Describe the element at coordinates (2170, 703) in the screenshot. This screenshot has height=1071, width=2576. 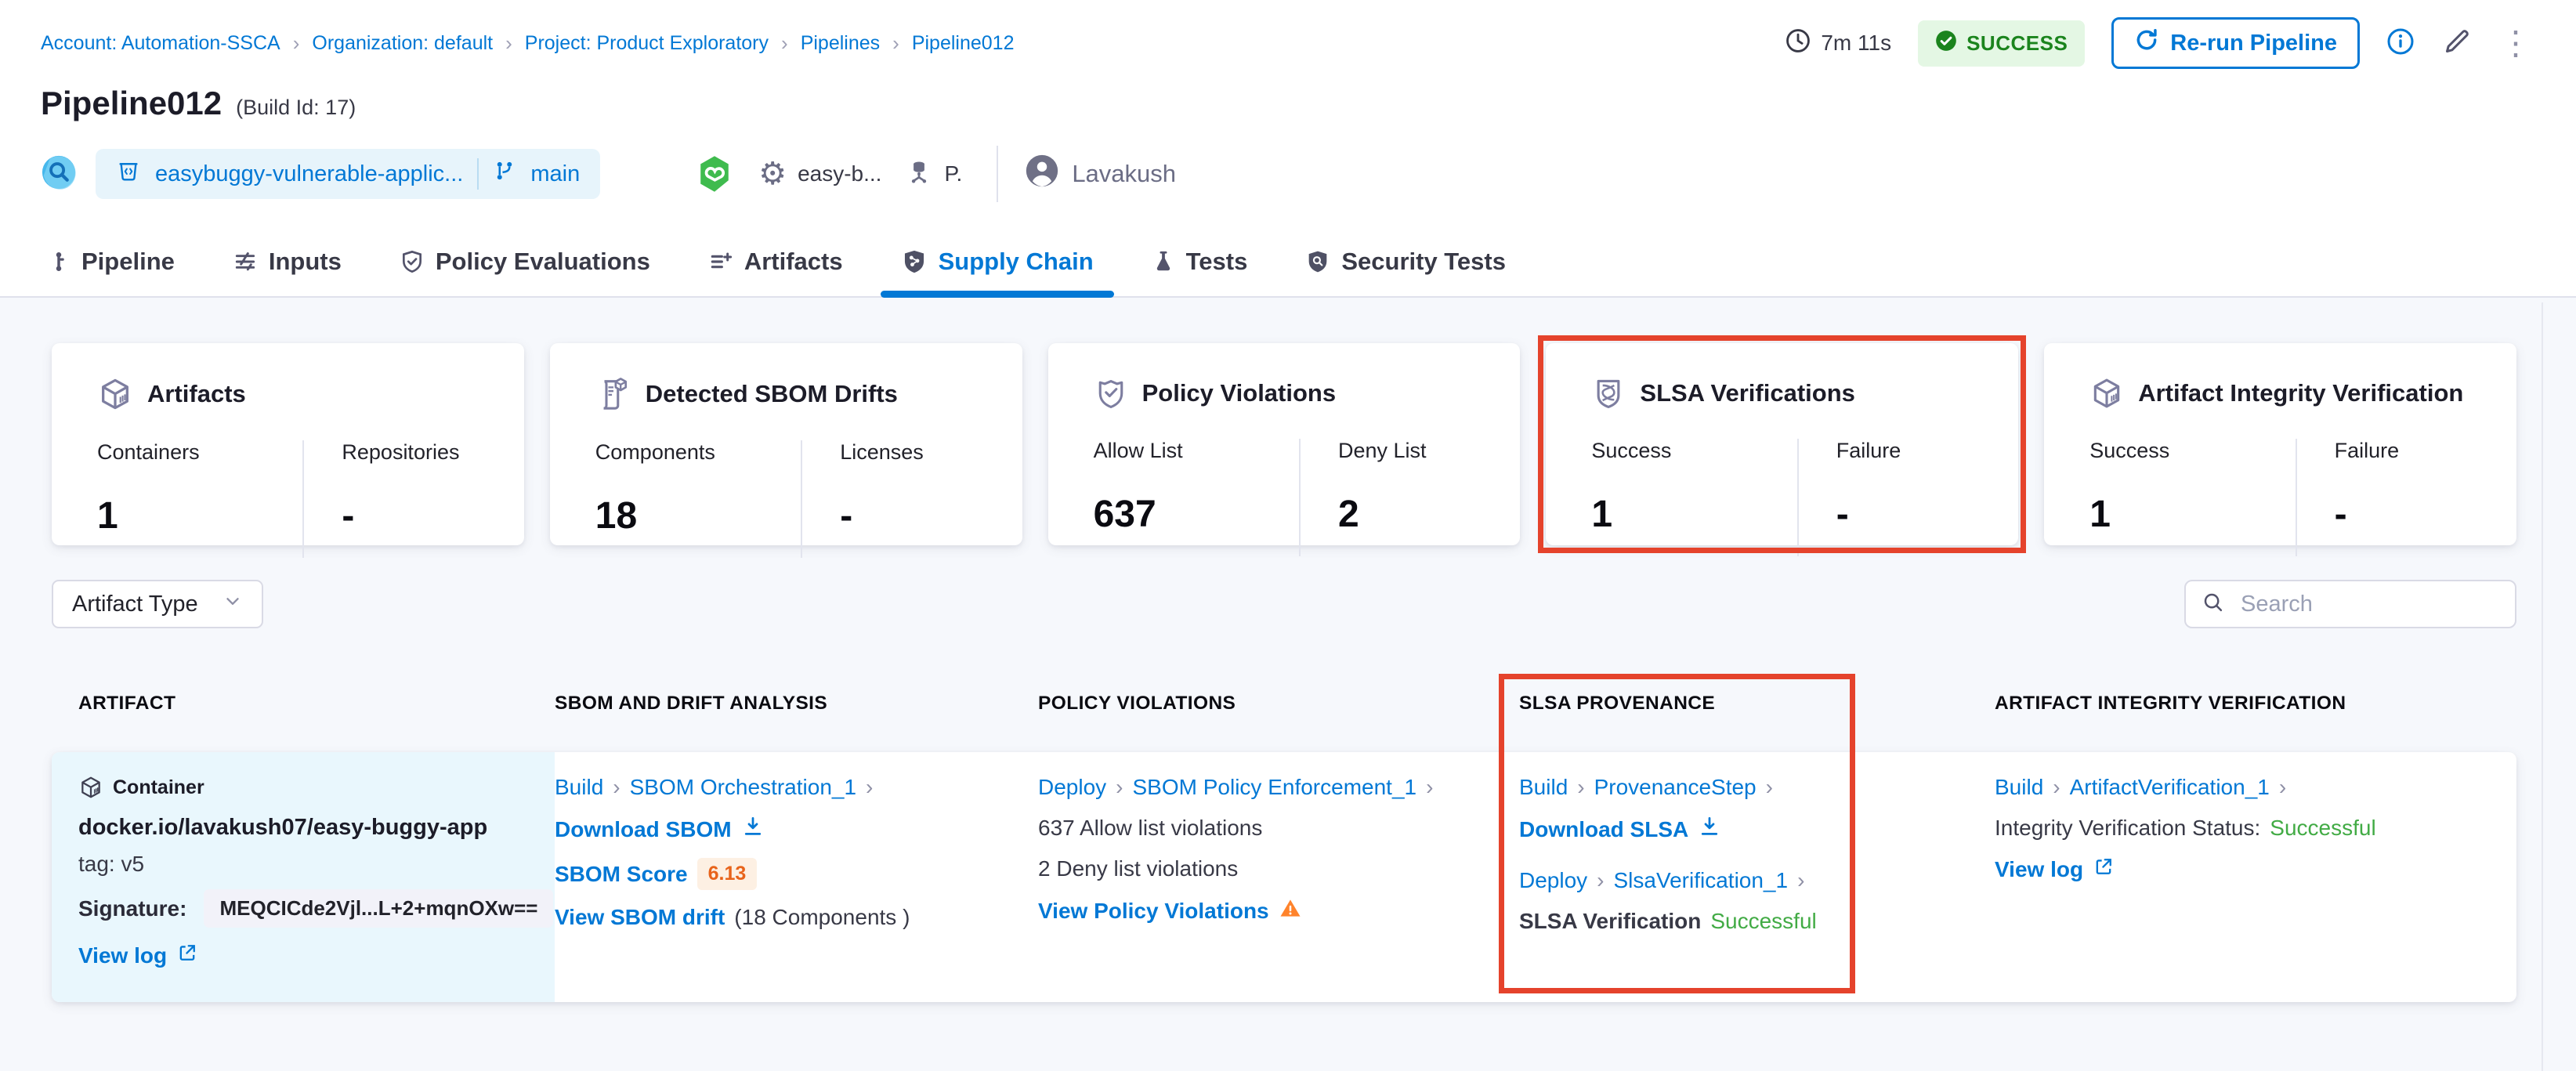
I see `col-header-integrity: ARTIFACT INTEGRITY VERIFICATION` at that location.